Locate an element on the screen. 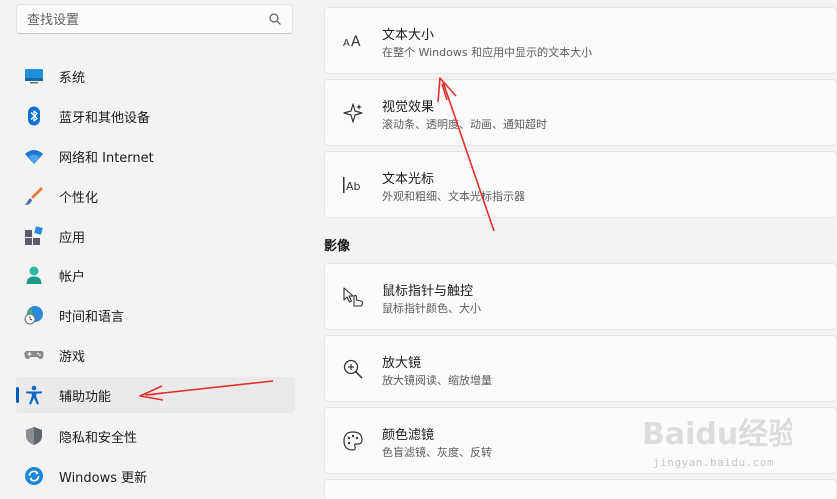  card-subtitle: 滚动条、透明度、动画、通知超时 is located at coordinates (464, 124).